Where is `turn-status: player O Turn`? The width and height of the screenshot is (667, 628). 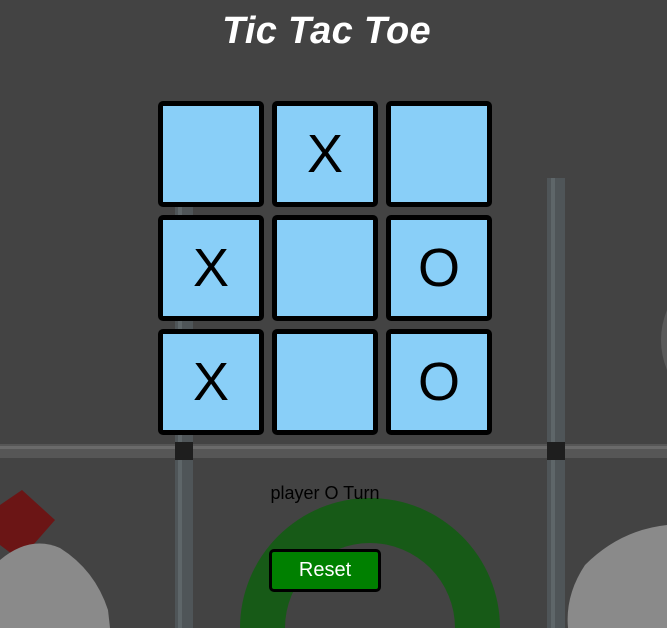 turn-status: player O Turn is located at coordinates (325, 493).